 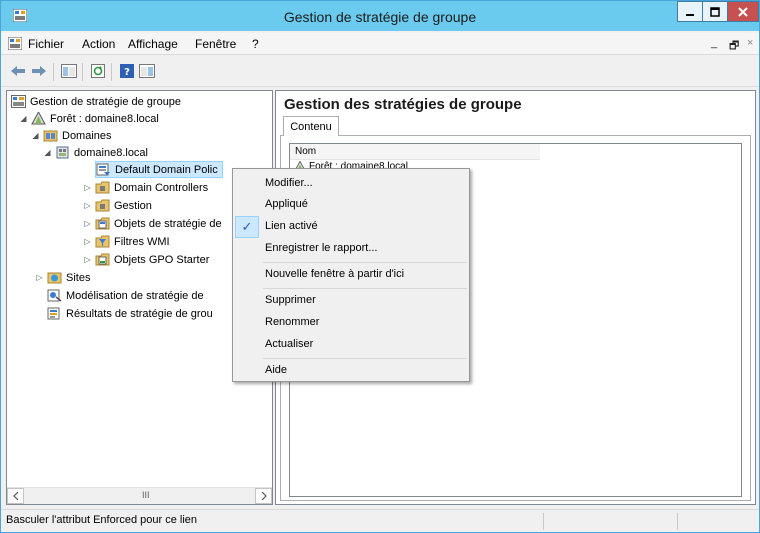 I want to click on menu-item-aide: Aide, so click(x=276, y=370).